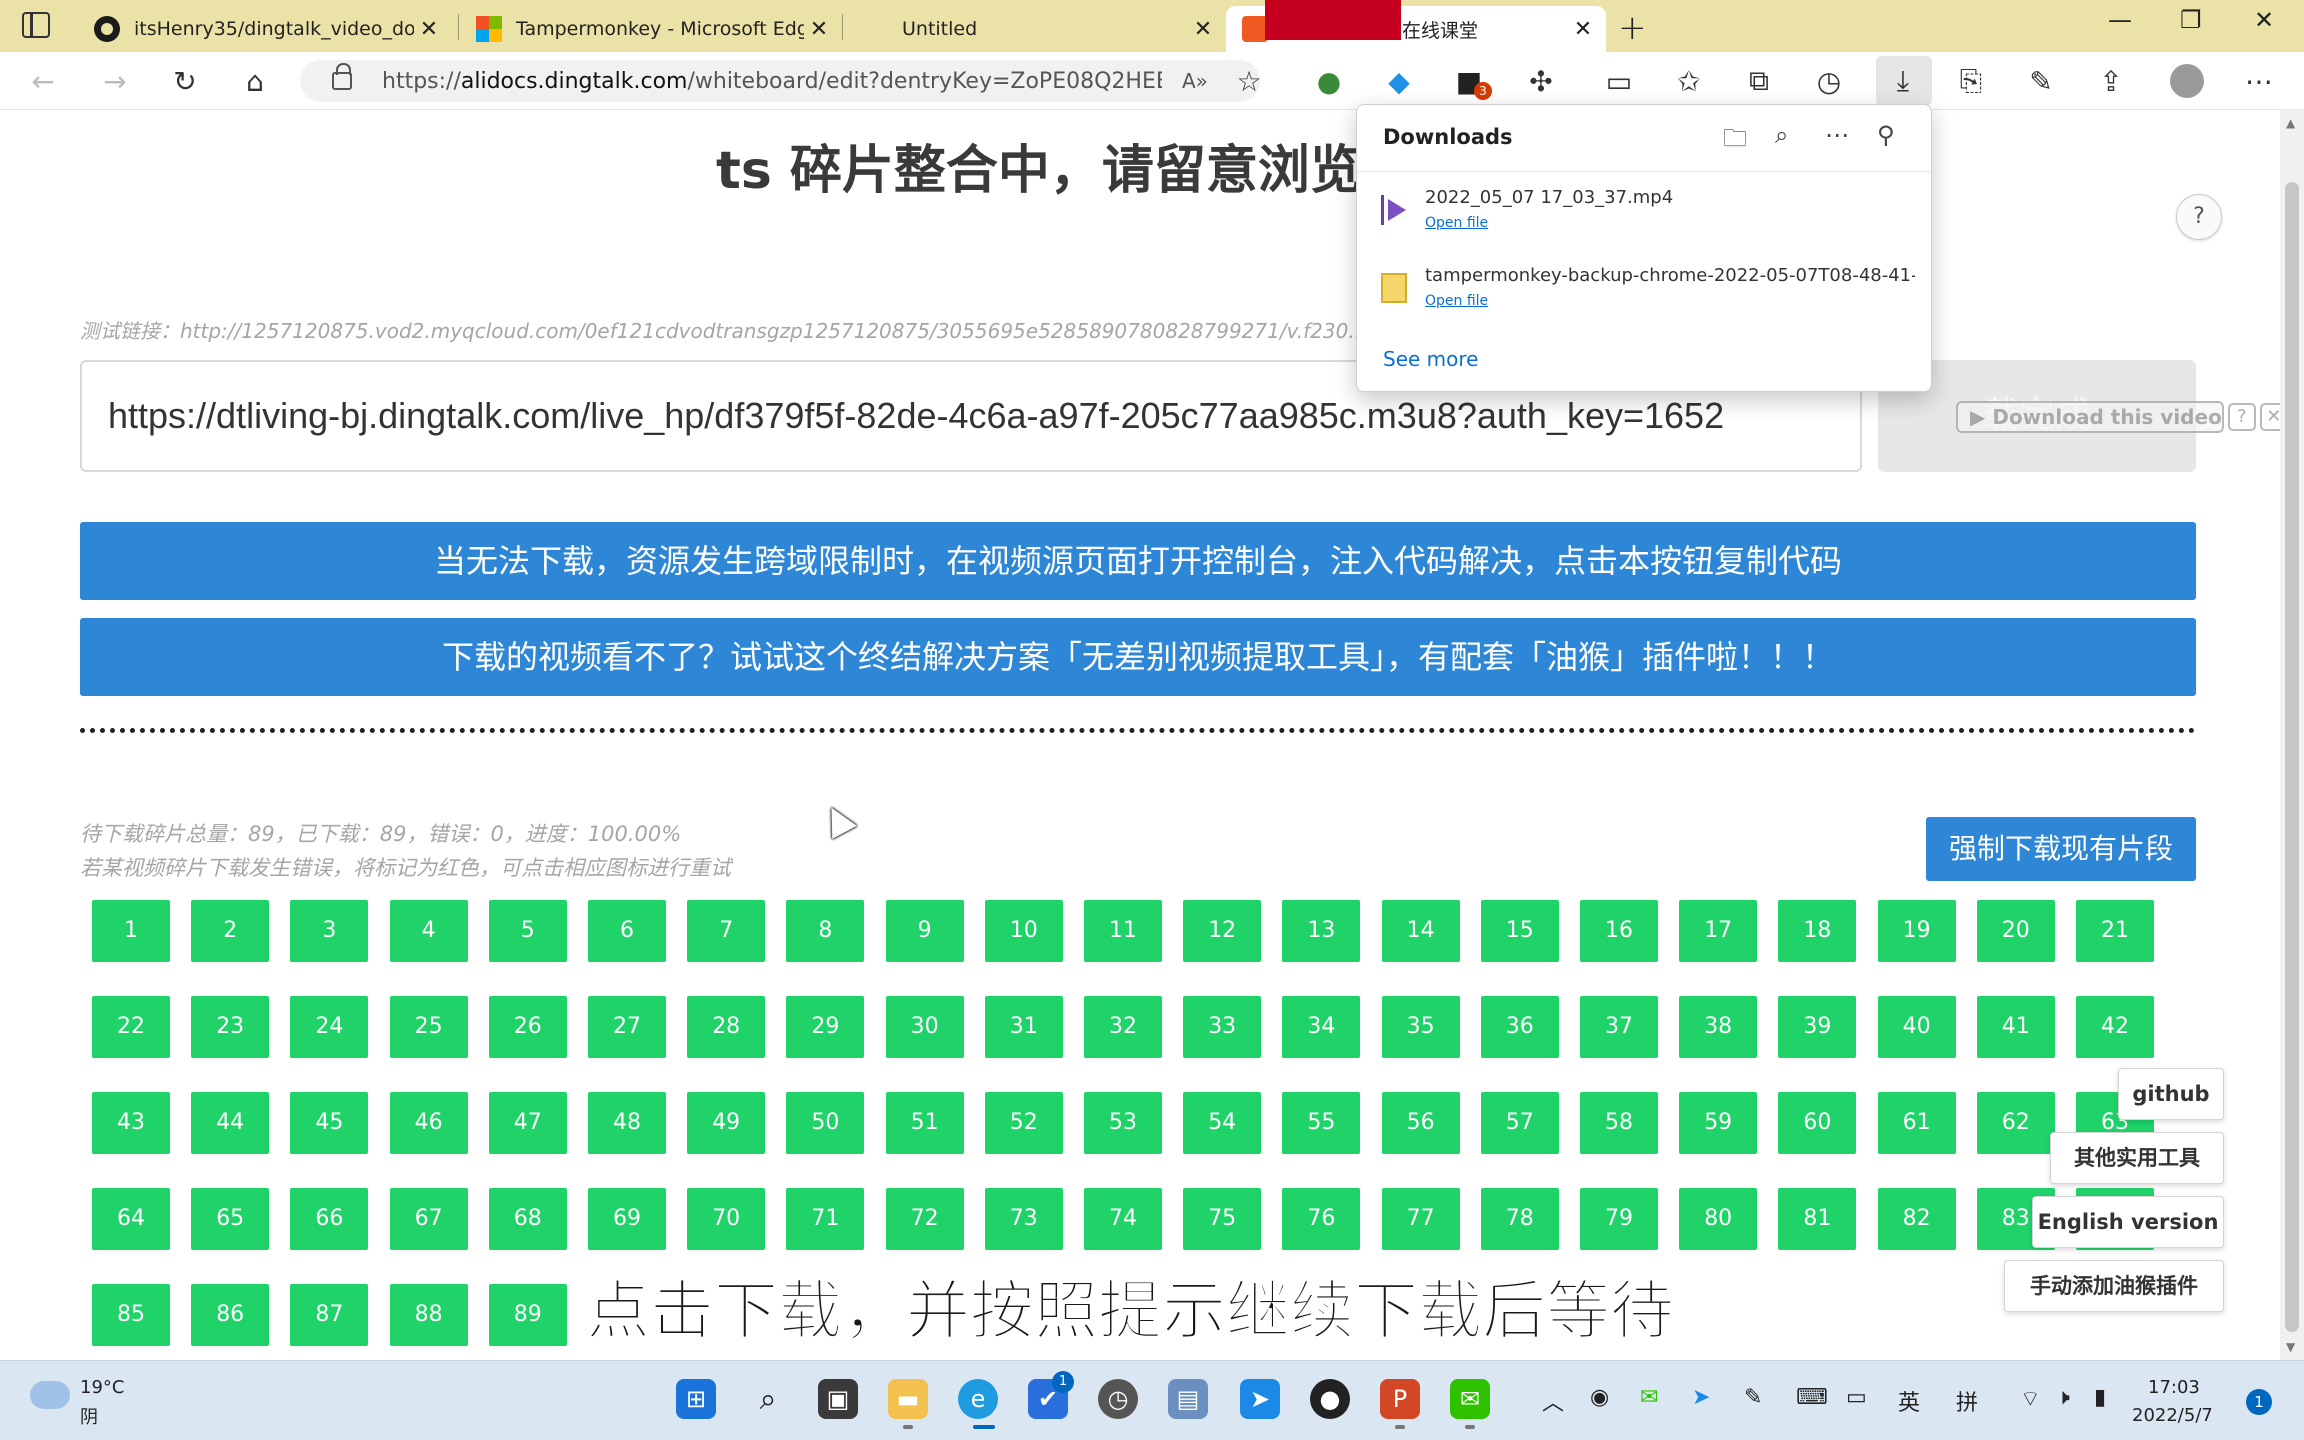 This screenshot has height=1440, width=2304. I want to click on segment-button: 13, so click(1321, 931).